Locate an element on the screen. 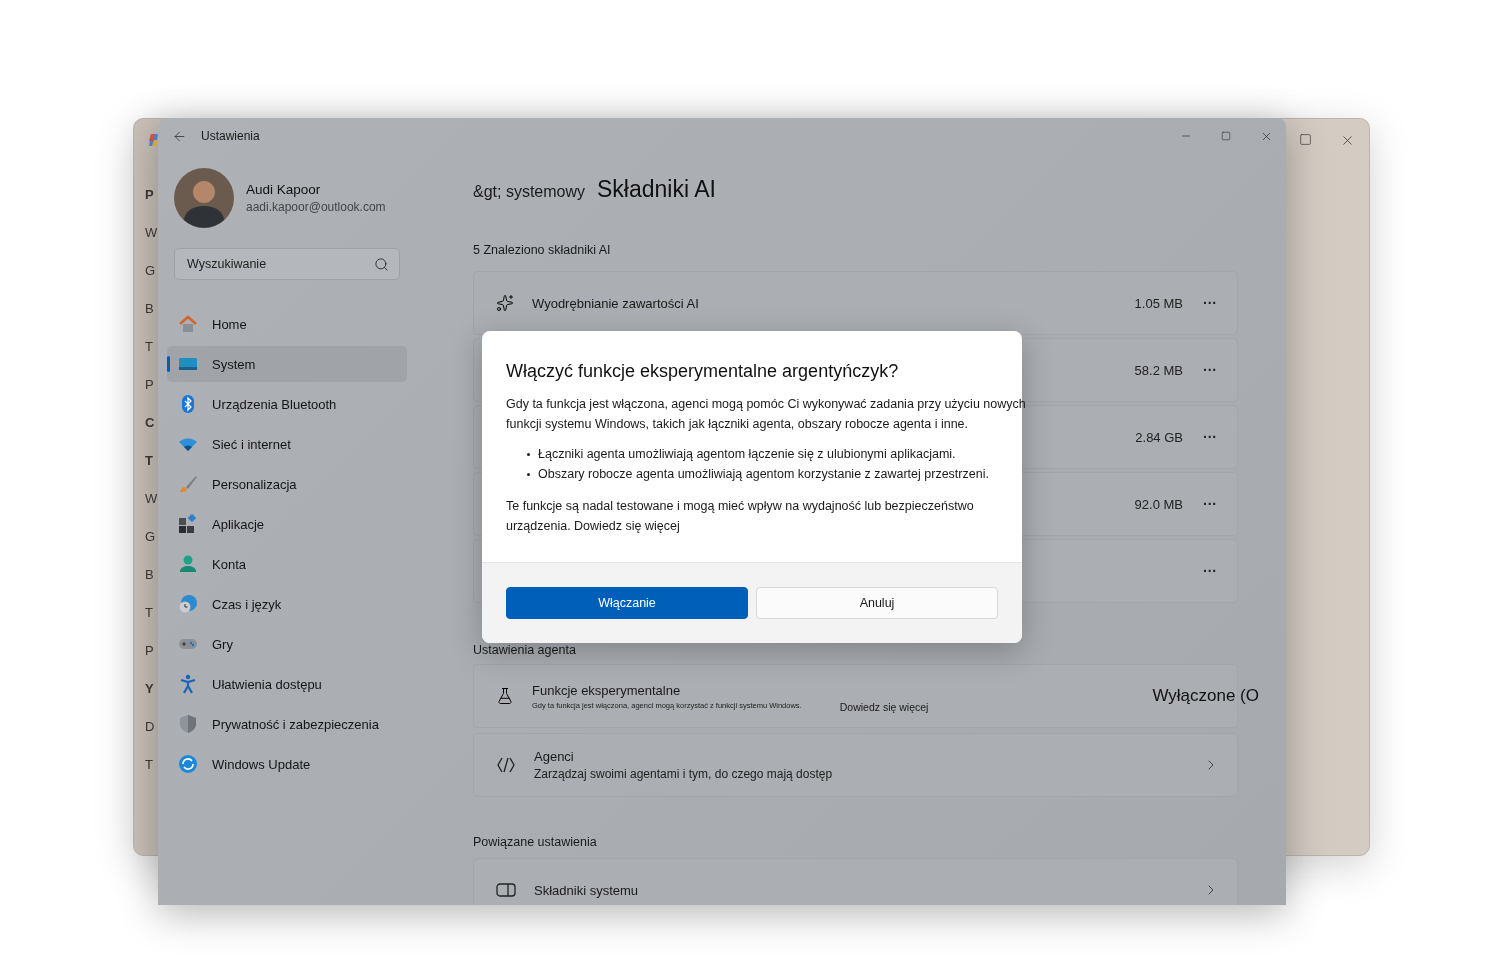 This screenshot has width=1504, height=976. person-icon is located at coordinates (188, 564).